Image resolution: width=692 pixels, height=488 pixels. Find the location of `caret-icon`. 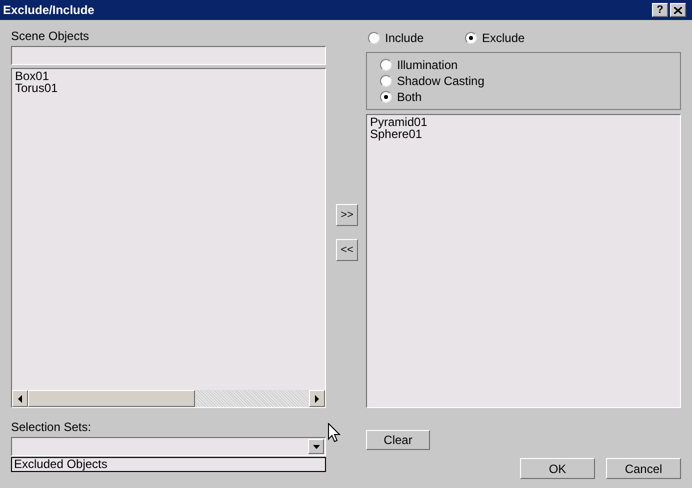

caret-icon is located at coordinates (316, 446).